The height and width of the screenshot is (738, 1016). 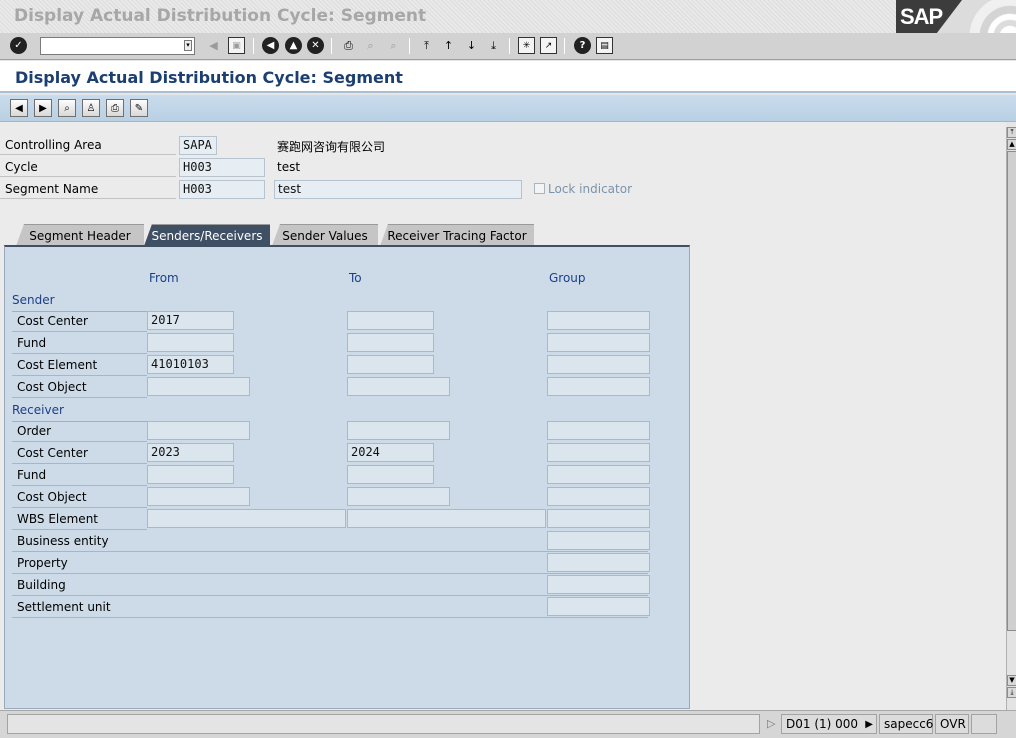 I want to click on column-header-group: Group, so click(x=567, y=278).